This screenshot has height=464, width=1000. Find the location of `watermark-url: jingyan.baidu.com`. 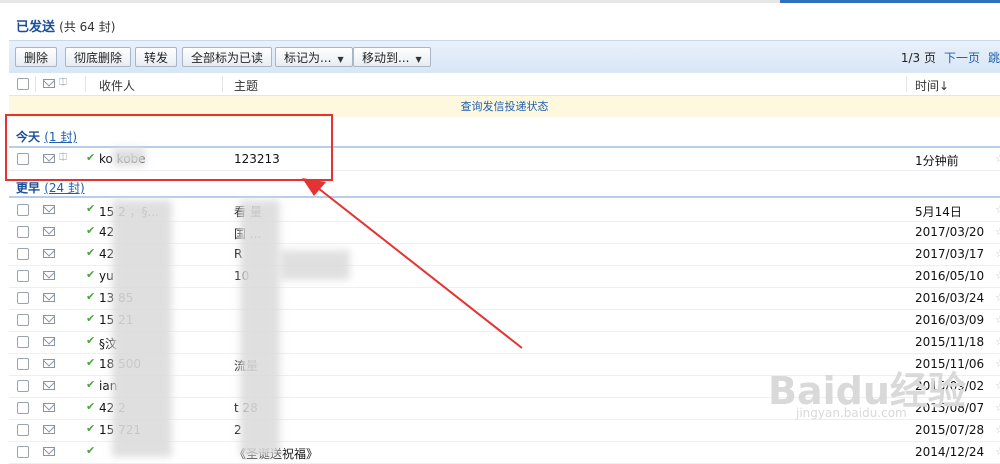

watermark-url: jingyan.baidu.com is located at coordinates (851, 413).